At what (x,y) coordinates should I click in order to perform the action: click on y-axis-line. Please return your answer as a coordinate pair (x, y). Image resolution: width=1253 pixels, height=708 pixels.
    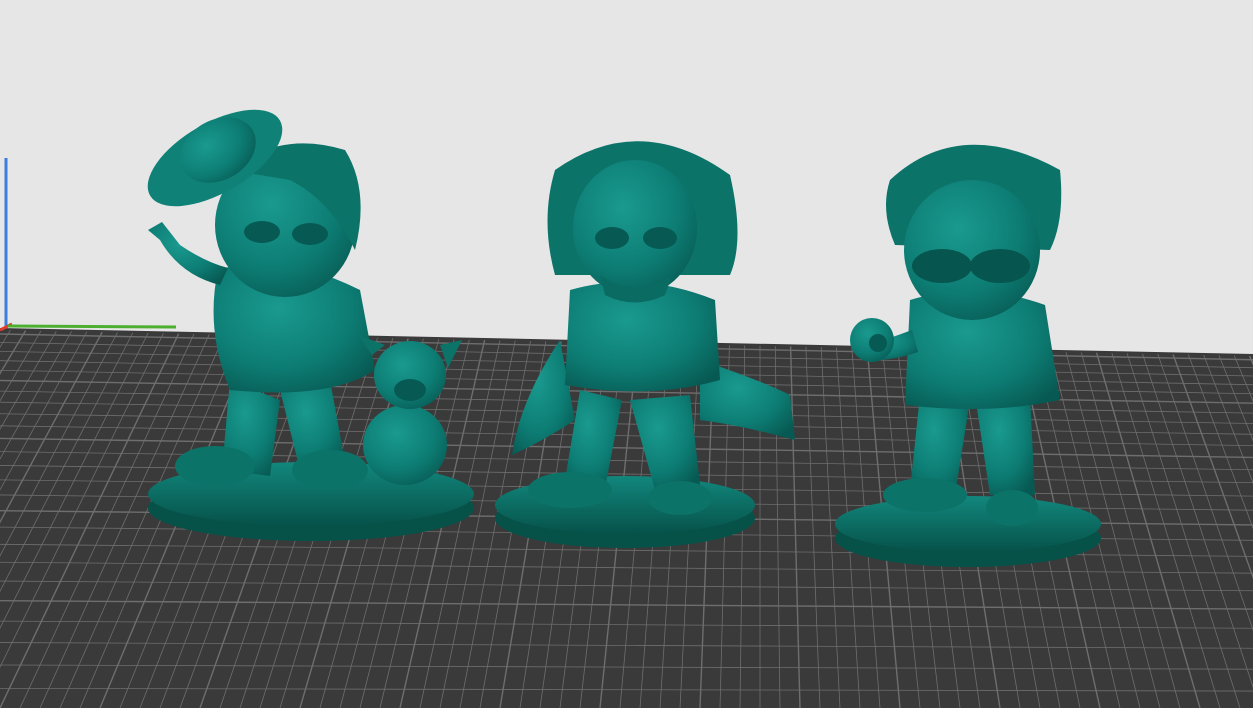
    Looking at the image, I should click on (92, 326).